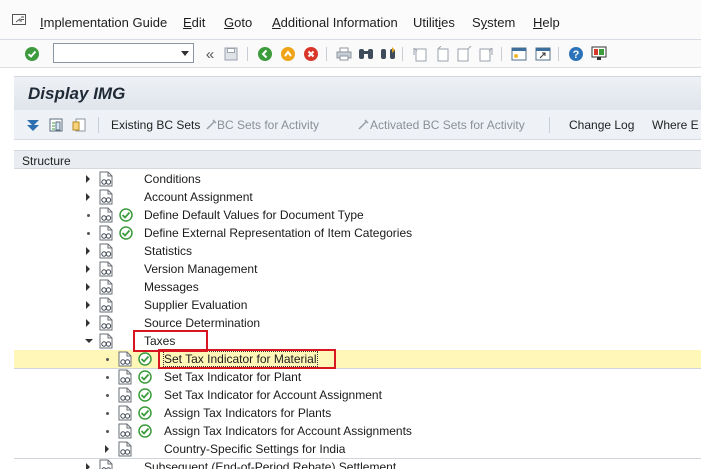 The width and height of the screenshot is (701, 469). What do you see at coordinates (344, 54) in the screenshot?
I see `print-icon` at bounding box center [344, 54].